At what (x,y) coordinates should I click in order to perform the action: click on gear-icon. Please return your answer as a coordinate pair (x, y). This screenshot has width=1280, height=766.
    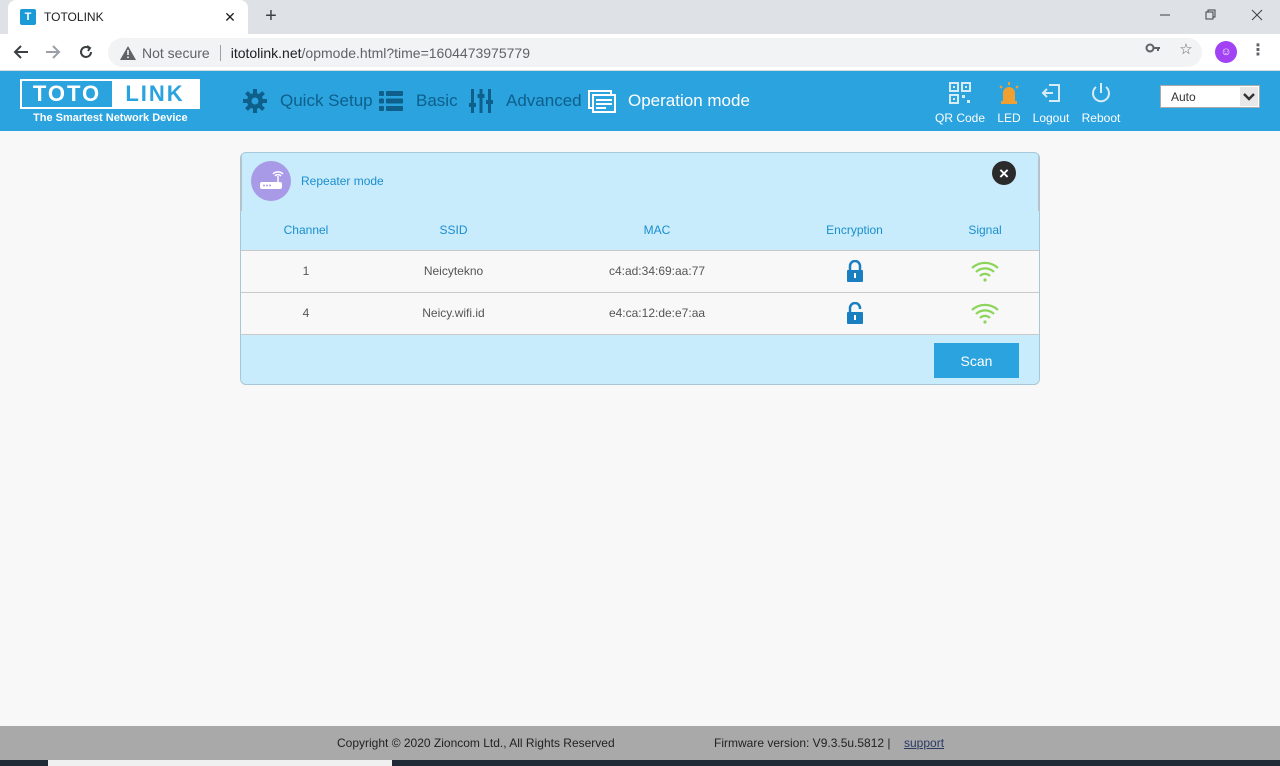
    Looking at the image, I should click on (255, 101).